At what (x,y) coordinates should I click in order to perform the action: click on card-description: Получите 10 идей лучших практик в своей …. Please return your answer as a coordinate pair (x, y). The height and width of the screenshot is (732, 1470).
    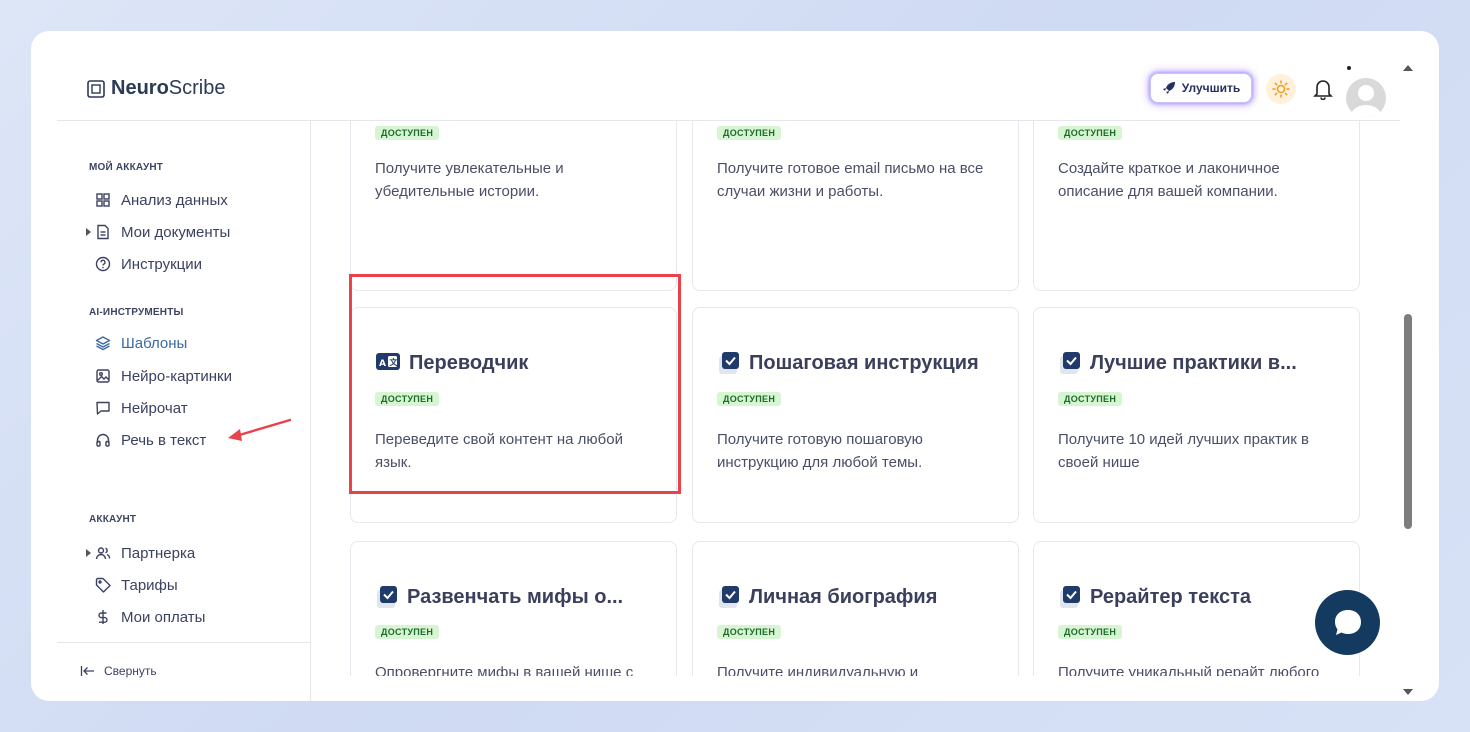
    Looking at the image, I should click on (1183, 451).